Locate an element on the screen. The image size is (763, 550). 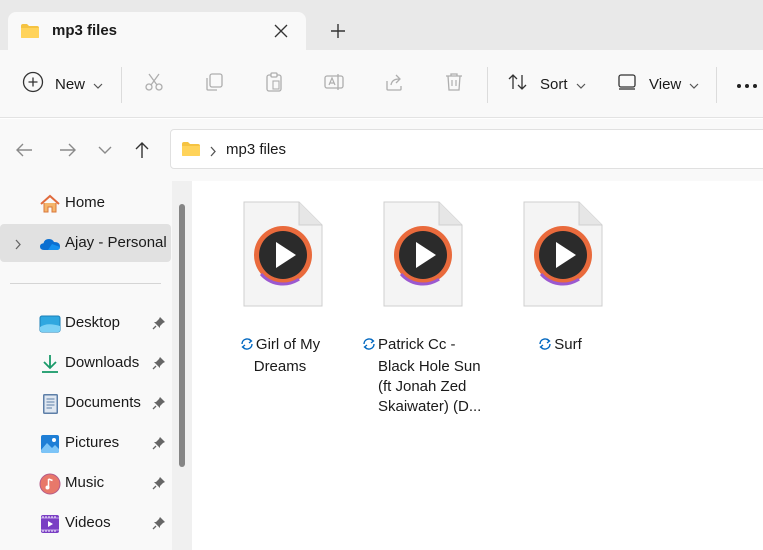
view-button: View is located at coordinates (657, 84).